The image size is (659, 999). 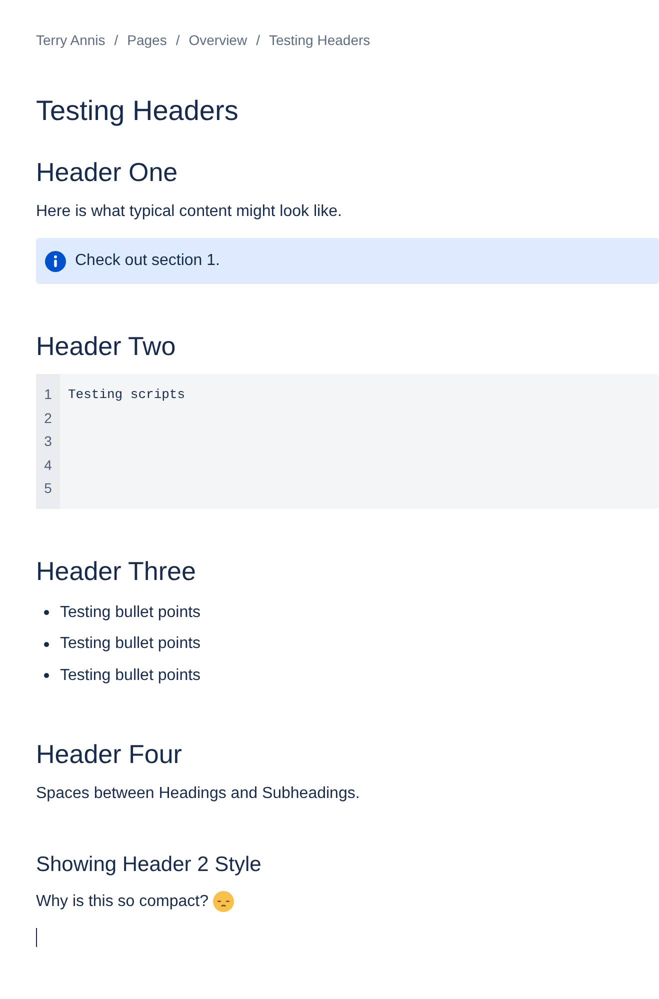 What do you see at coordinates (107, 172) in the screenshot?
I see `section-heading: Header One` at bounding box center [107, 172].